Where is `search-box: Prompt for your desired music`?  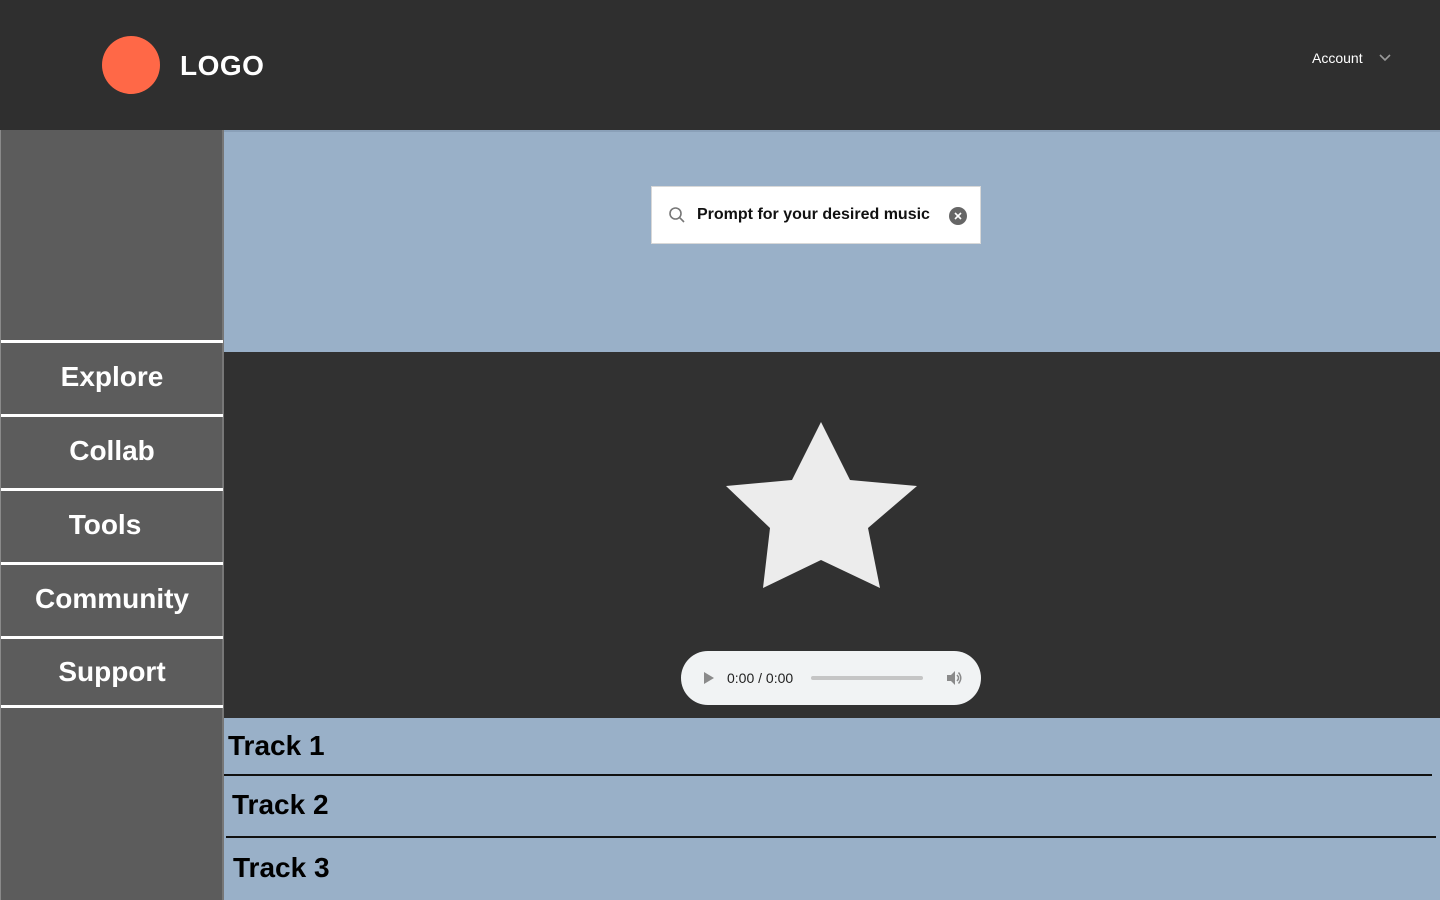 search-box: Prompt for your desired music is located at coordinates (816, 215).